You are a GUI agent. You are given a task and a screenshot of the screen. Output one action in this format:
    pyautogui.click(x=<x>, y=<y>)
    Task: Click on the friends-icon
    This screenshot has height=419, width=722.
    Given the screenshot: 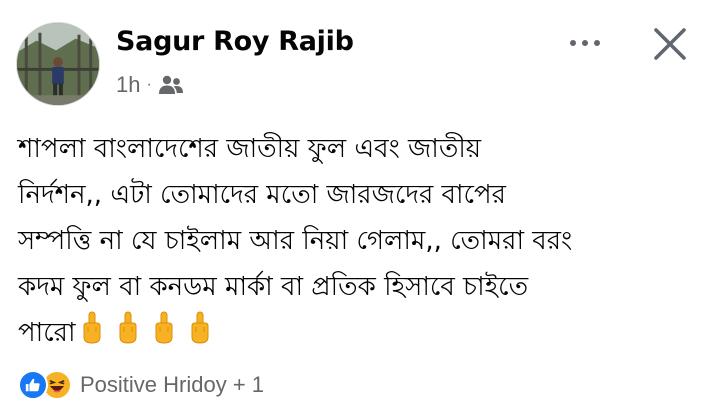 What is the action you would take?
    pyautogui.click(x=171, y=85)
    